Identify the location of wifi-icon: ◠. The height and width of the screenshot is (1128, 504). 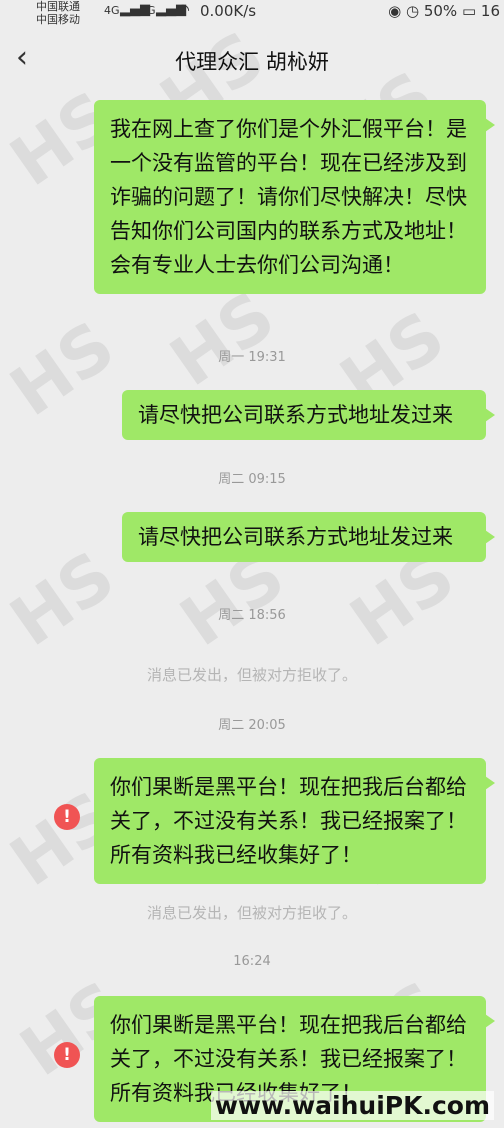
(183, 9).